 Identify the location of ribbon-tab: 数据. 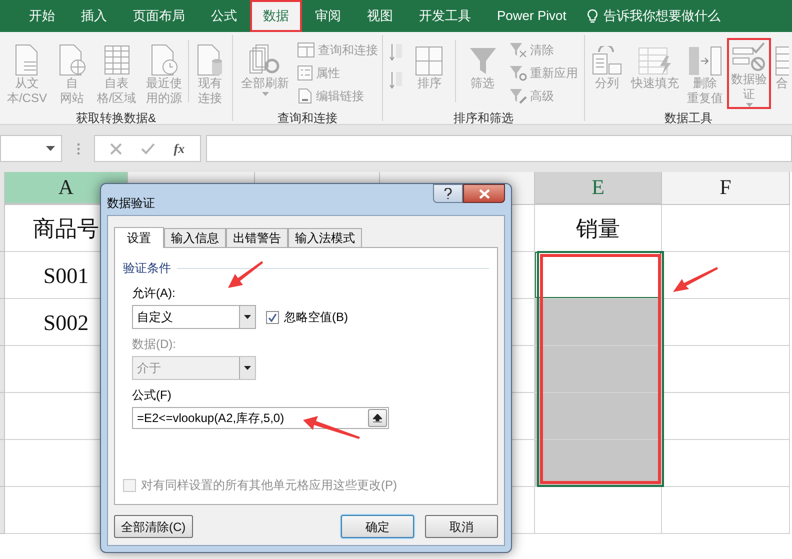
(276, 16).